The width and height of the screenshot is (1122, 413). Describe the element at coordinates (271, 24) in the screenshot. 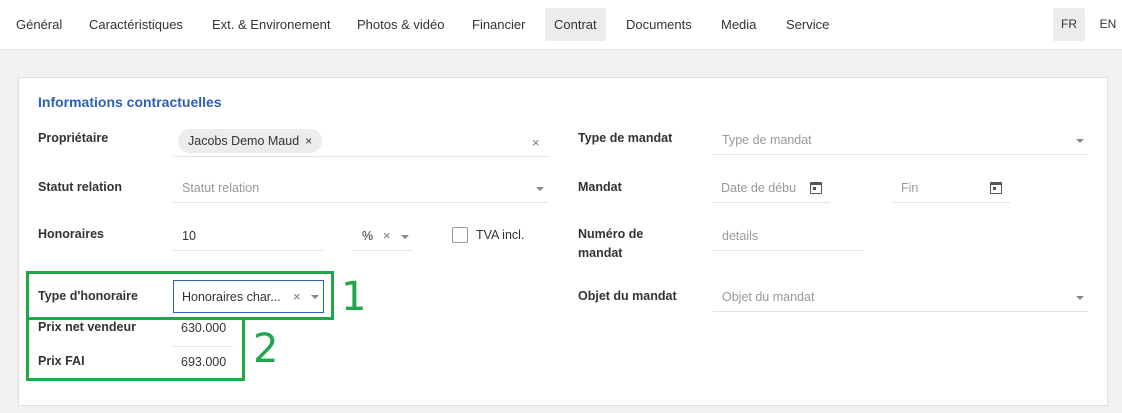

I see `tab-ext-environement: Ext. & Environement` at that location.